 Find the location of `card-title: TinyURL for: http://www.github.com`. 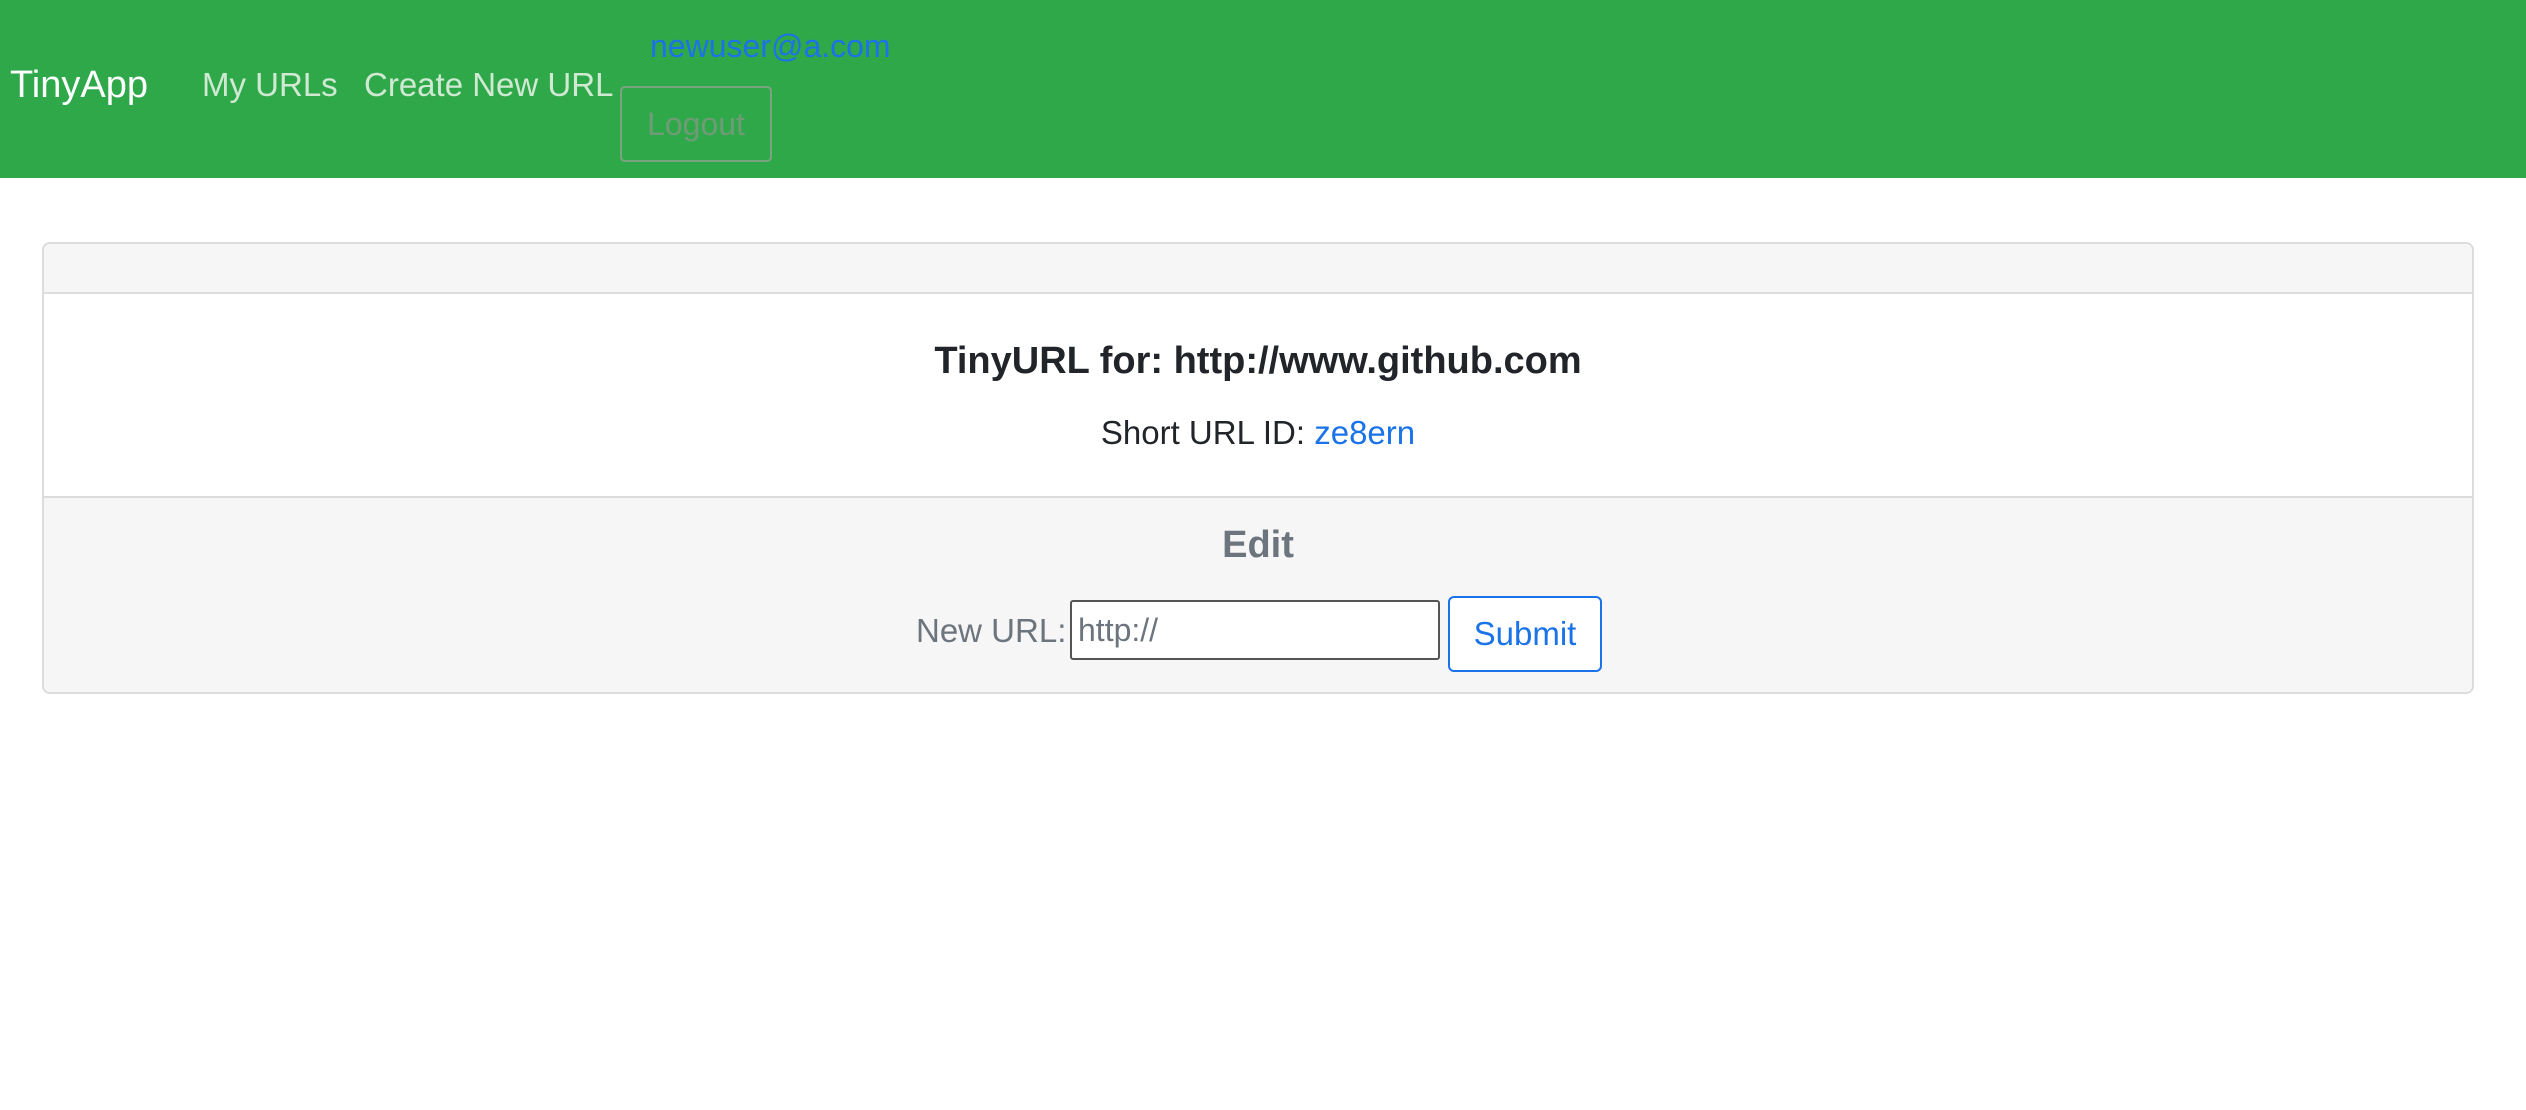

card-title: TinyURL for: http://www.github.com is located at coordinates (1258, 361).